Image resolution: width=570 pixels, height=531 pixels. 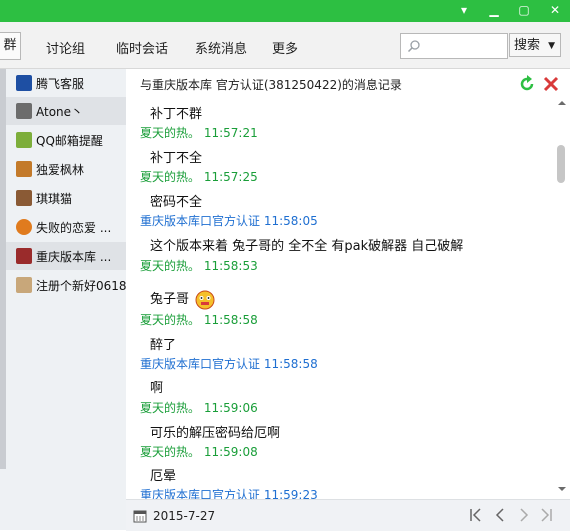 I want to click on tab-discussion: 讨论组, so click(x=65, y=47).